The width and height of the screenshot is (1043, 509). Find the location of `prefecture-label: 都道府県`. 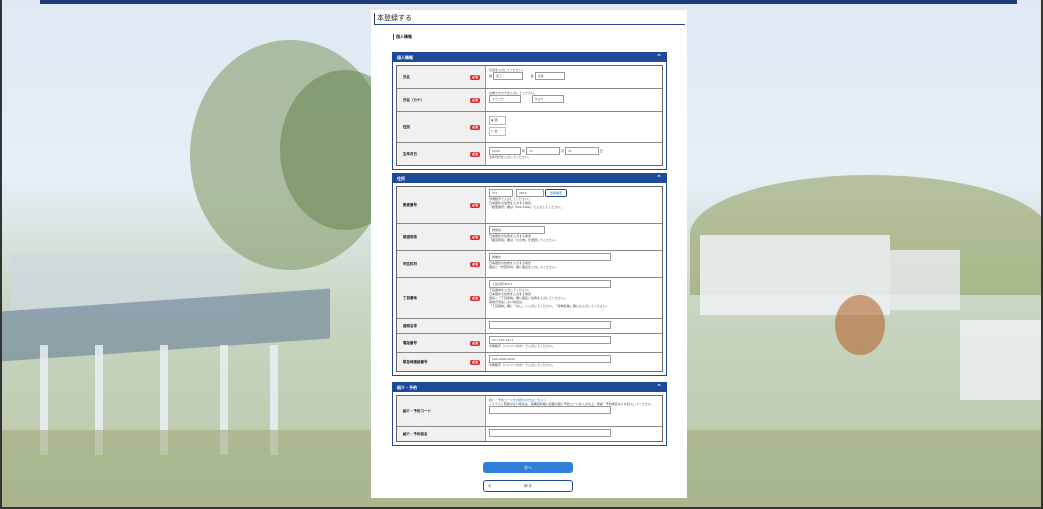

prefecture-label: 都道府県 is located at coordinates (410, 236).